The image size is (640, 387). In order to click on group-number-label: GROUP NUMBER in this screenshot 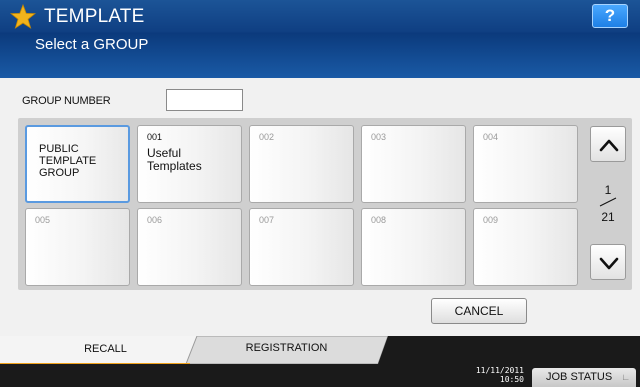, I will do `click(66, 101)`.